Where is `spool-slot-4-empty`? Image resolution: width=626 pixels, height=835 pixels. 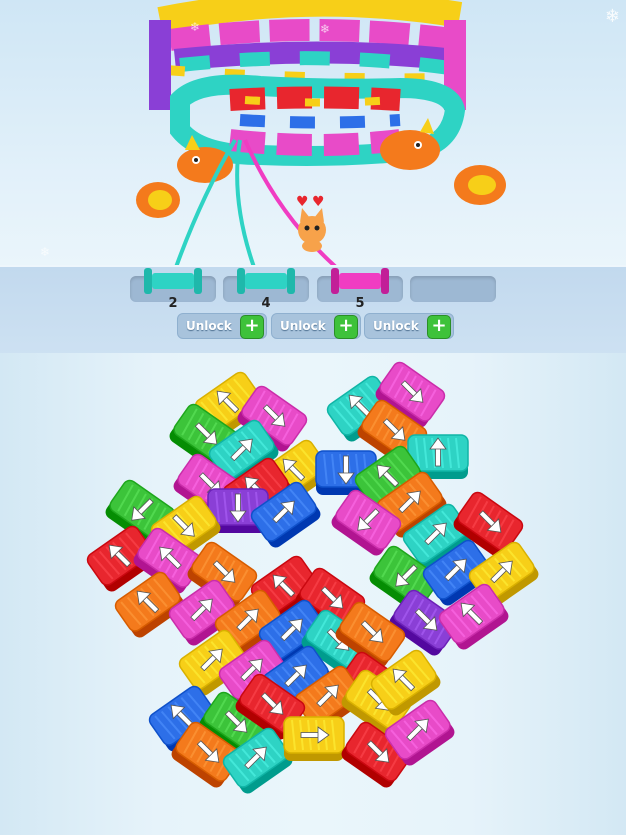 spool-slot-4-empty is located at coordinates (453, 289).